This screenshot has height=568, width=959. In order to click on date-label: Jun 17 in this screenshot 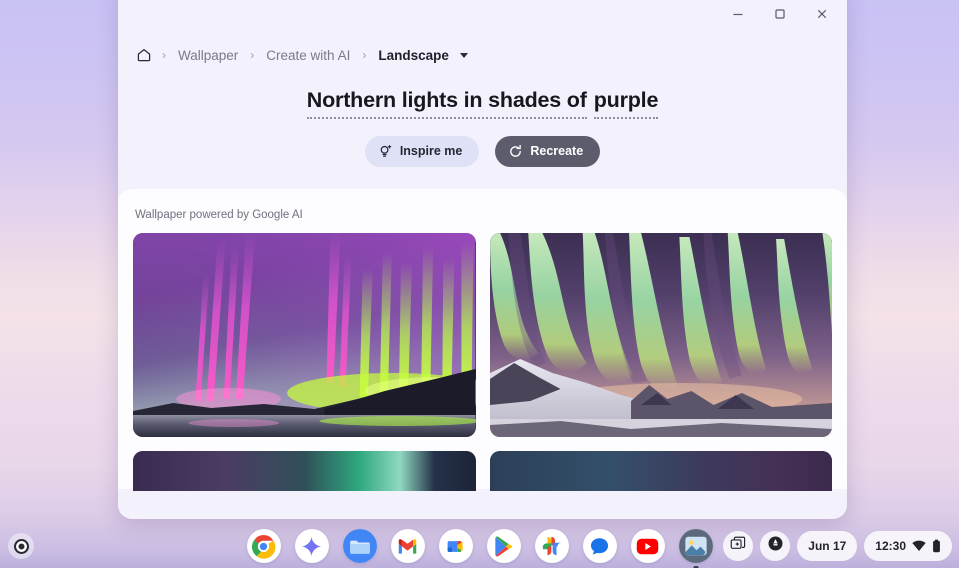, I will do `click(827, 546)`.